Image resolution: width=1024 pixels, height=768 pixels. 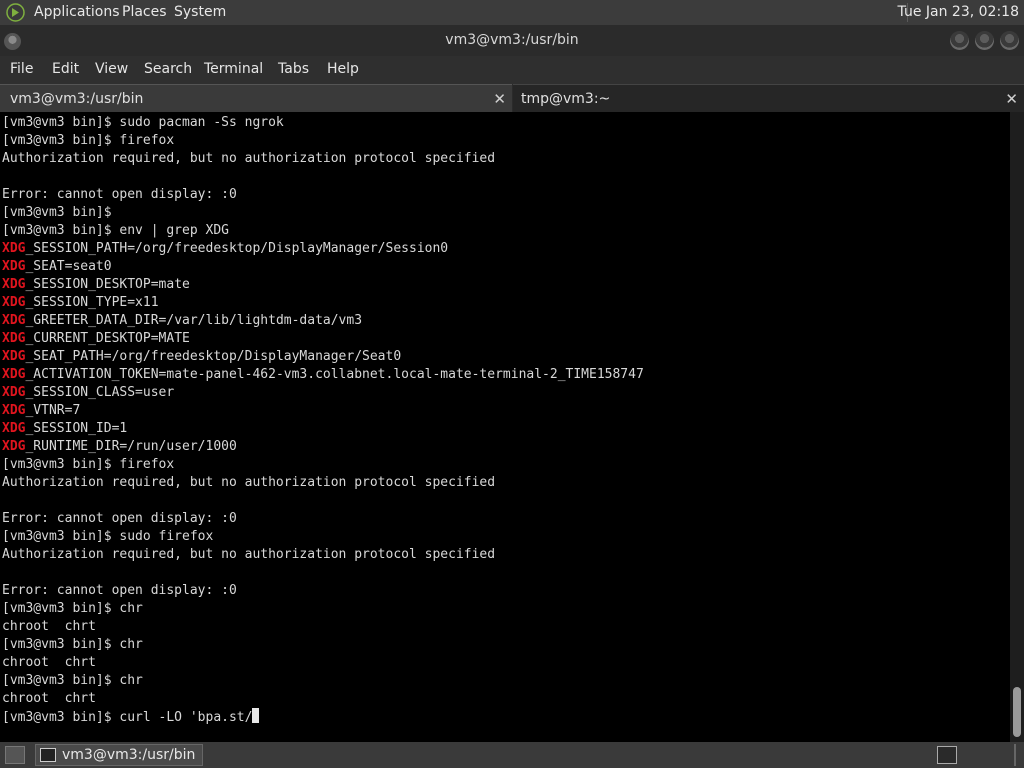 I want to click on text-cursor, so click(x=256, y=715).